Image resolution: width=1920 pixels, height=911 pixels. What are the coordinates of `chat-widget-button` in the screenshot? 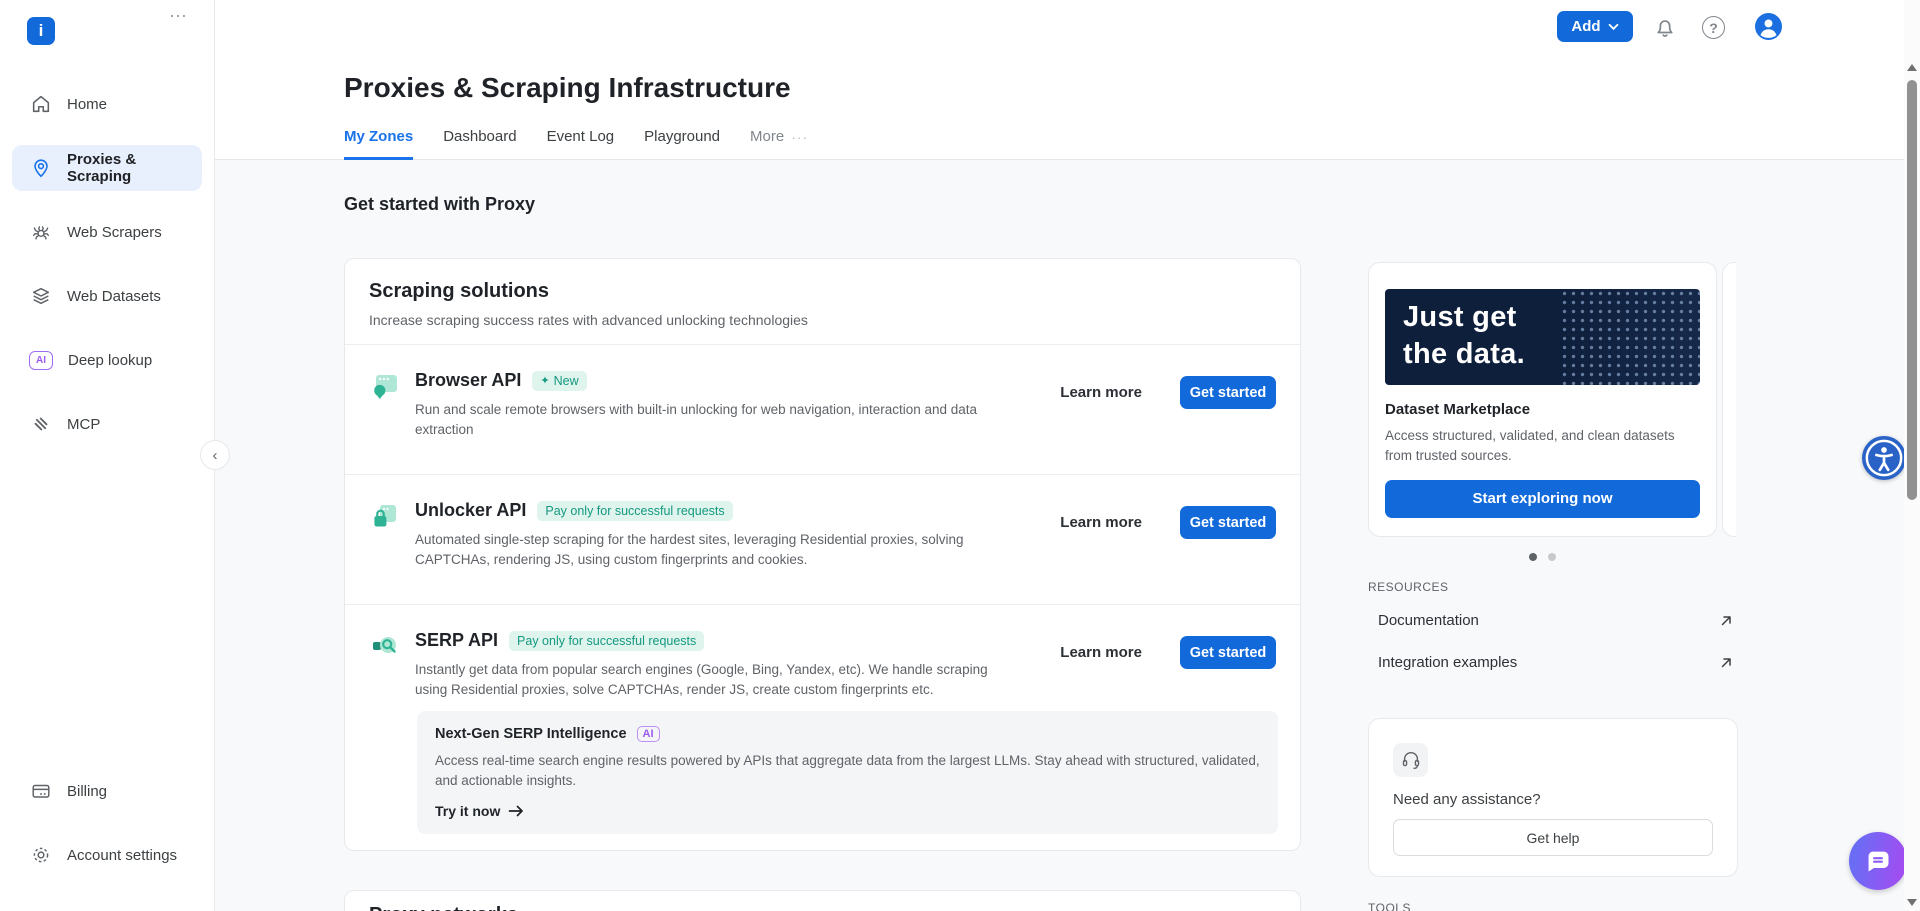 It's located at (1878, 861).